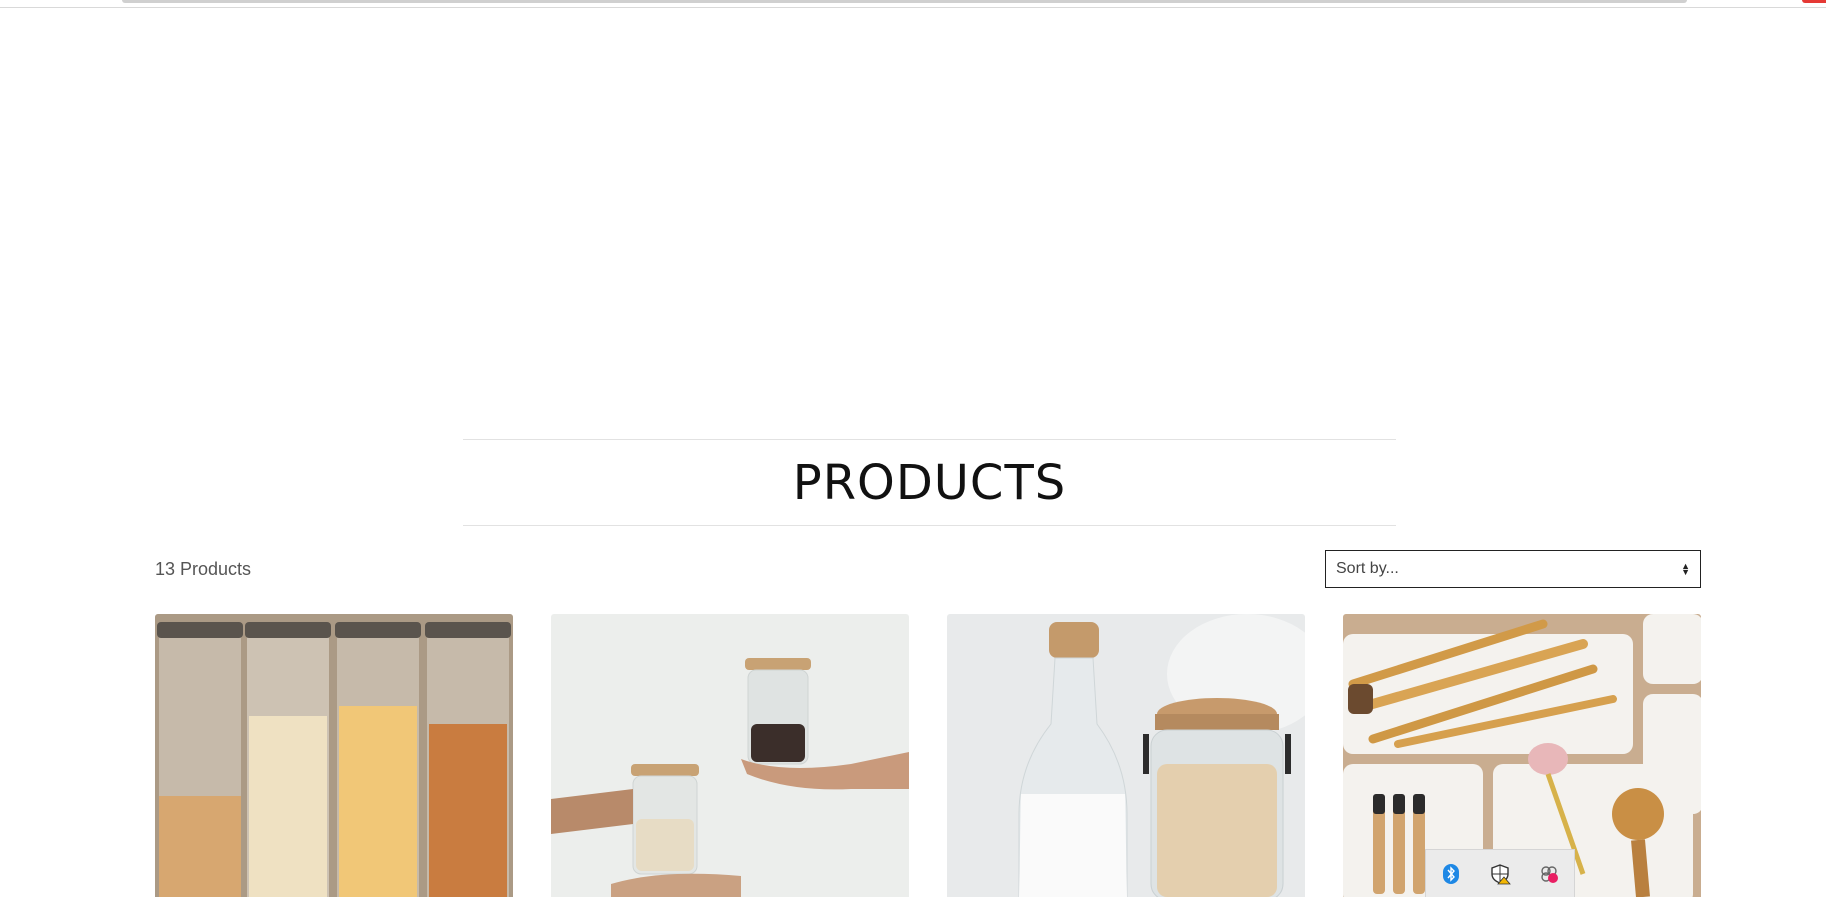 The width and height of the screenshot is (1826, 897). I want to click on milk-bottle-oats-jar-image, so click(1126, 755).